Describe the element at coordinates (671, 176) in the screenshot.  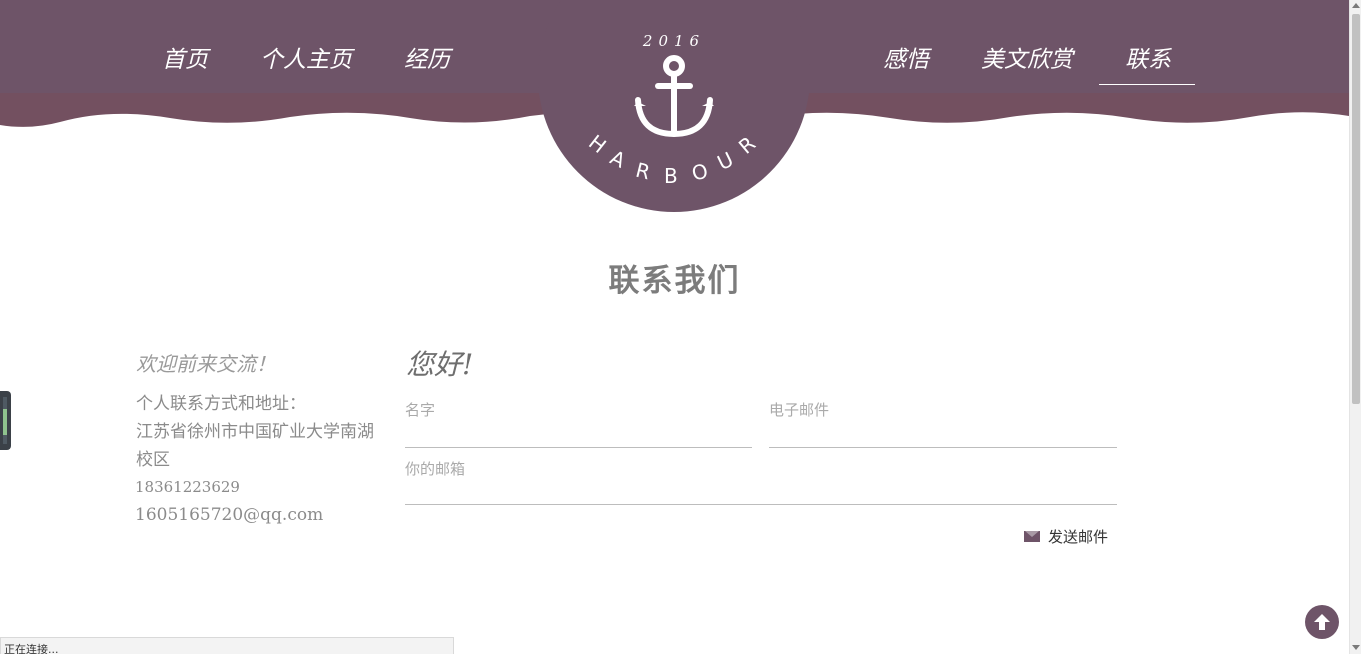
I see `logo-letter: B` at that location.